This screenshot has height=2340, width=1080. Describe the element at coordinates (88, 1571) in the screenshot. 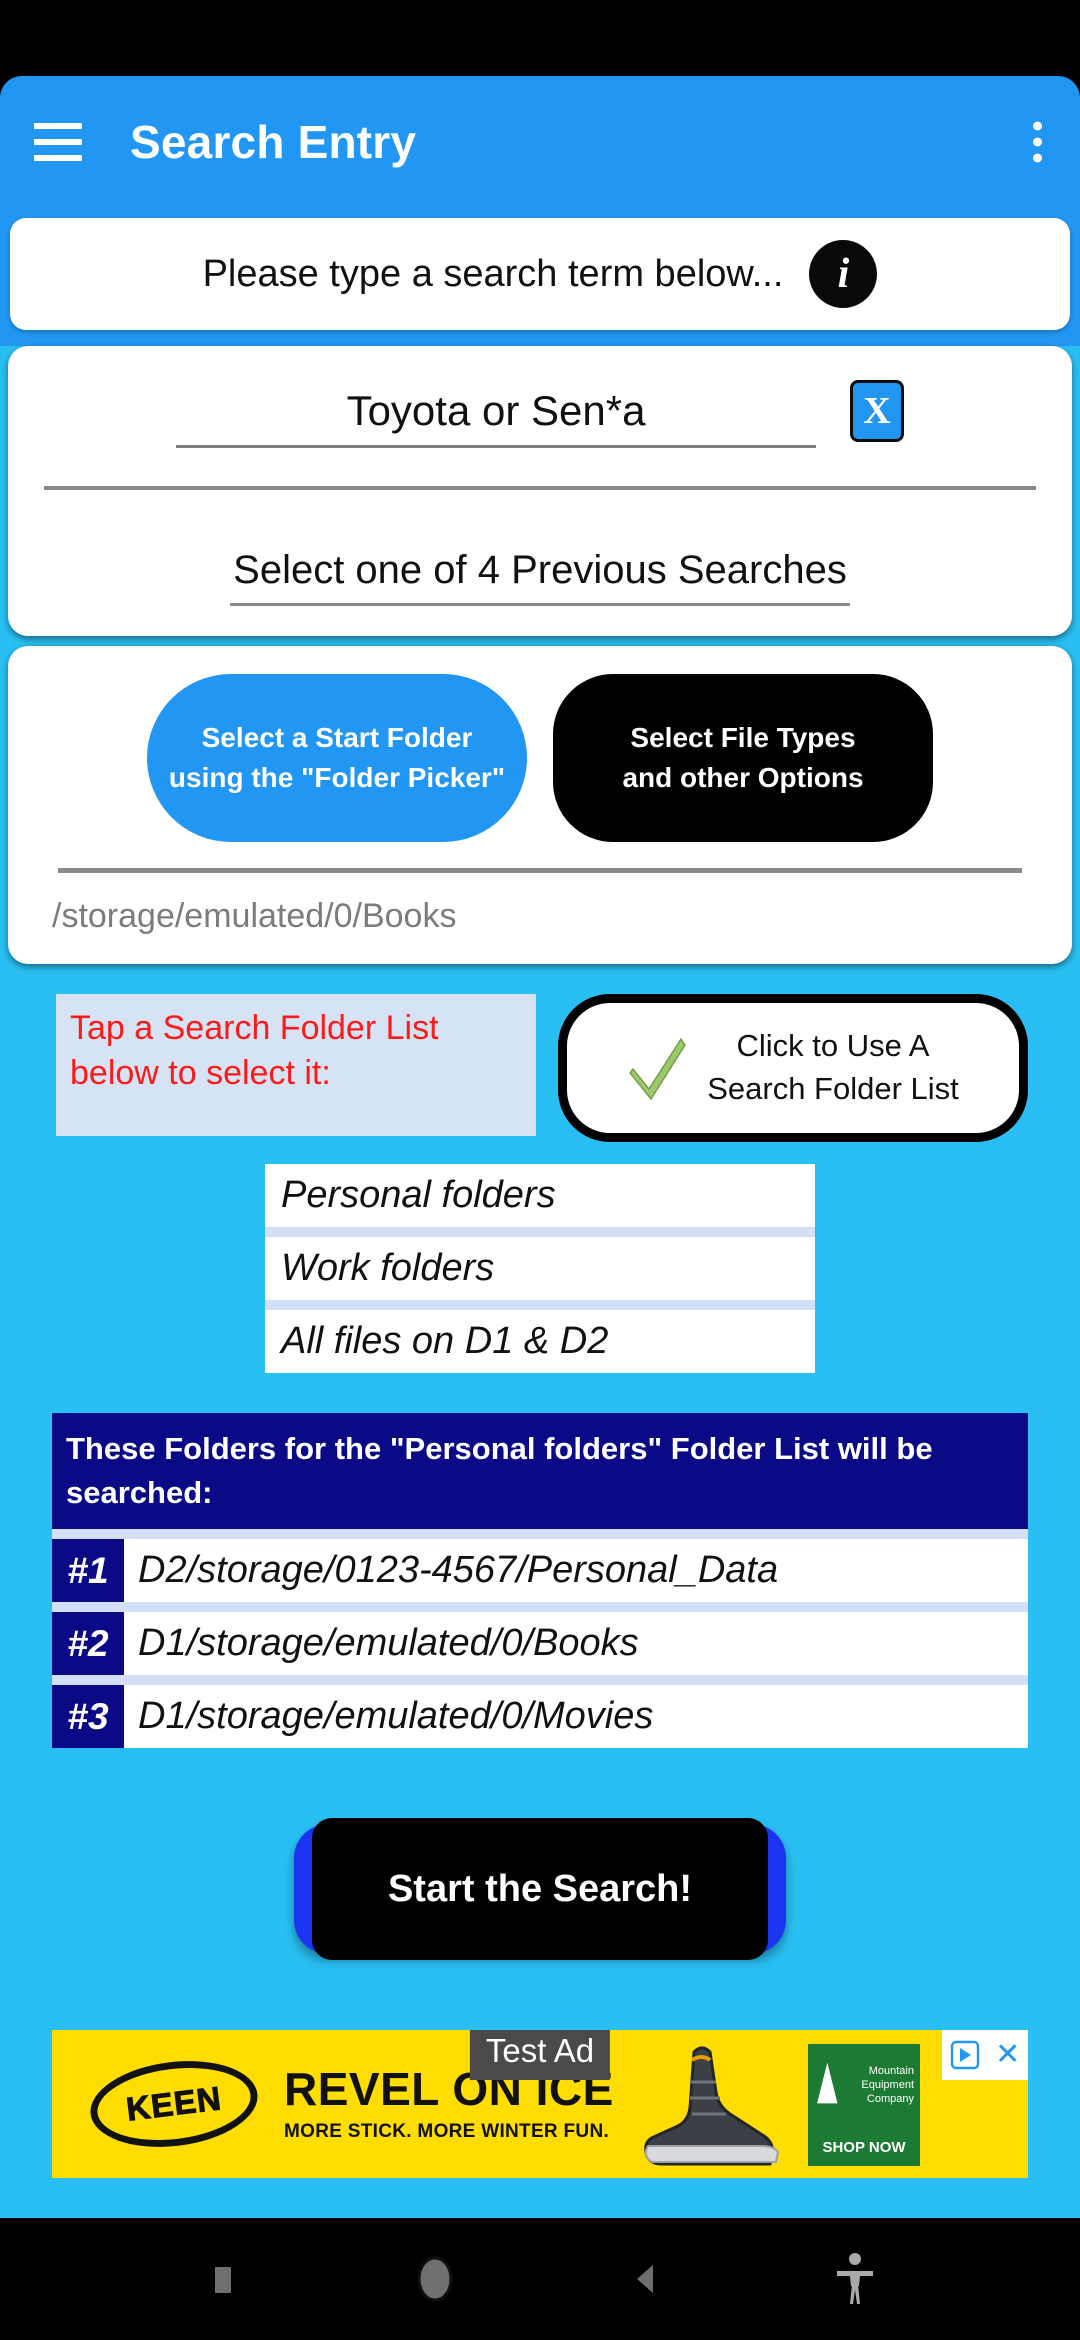

I see `folder-row-number: #1` at that location.